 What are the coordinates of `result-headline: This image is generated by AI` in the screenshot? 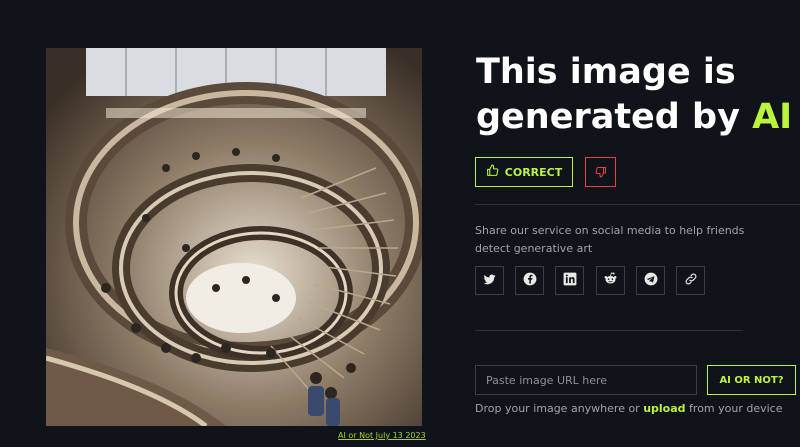 It's located at (638, 95).